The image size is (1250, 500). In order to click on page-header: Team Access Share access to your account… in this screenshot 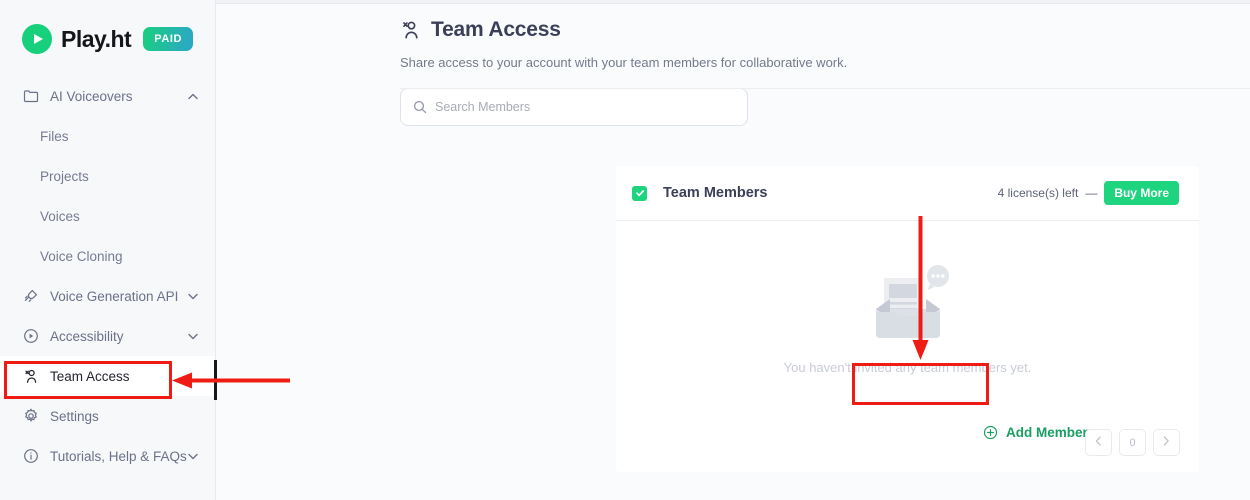, I will do `click(733, 35)`.